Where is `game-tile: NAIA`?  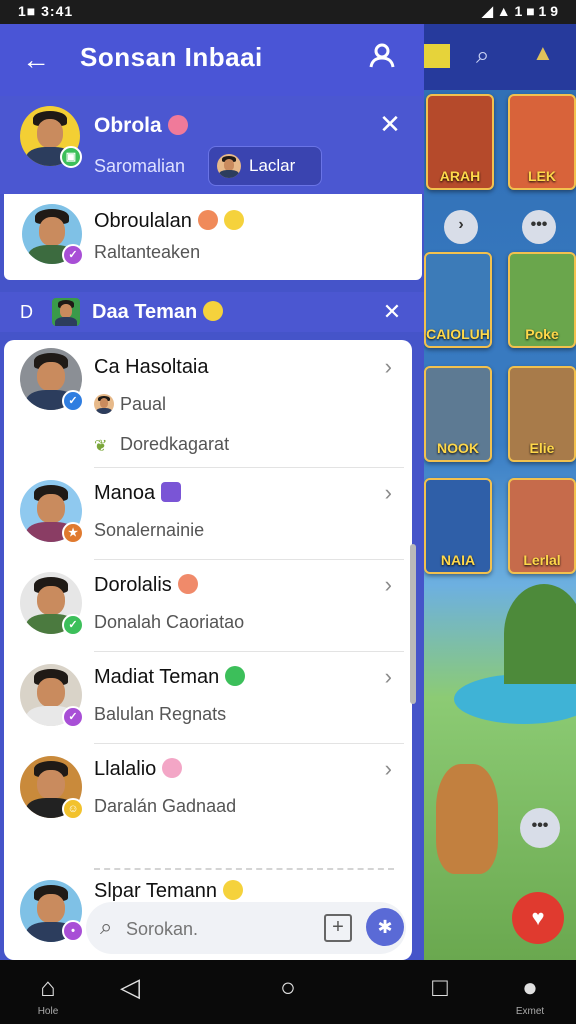
game-tile: NAIA is located at coordinates (458, 526).